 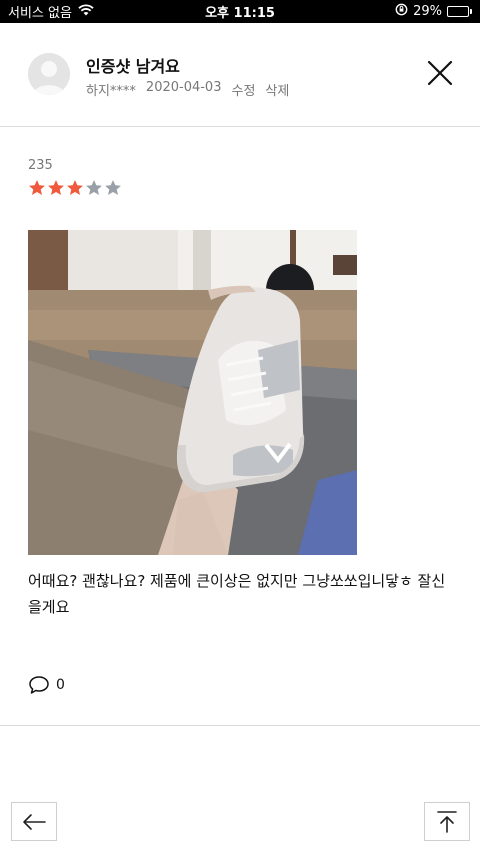 I want to click on review-meta: 하지**** 2020-04-03 수정 삭제, so click(x=187, y=89).